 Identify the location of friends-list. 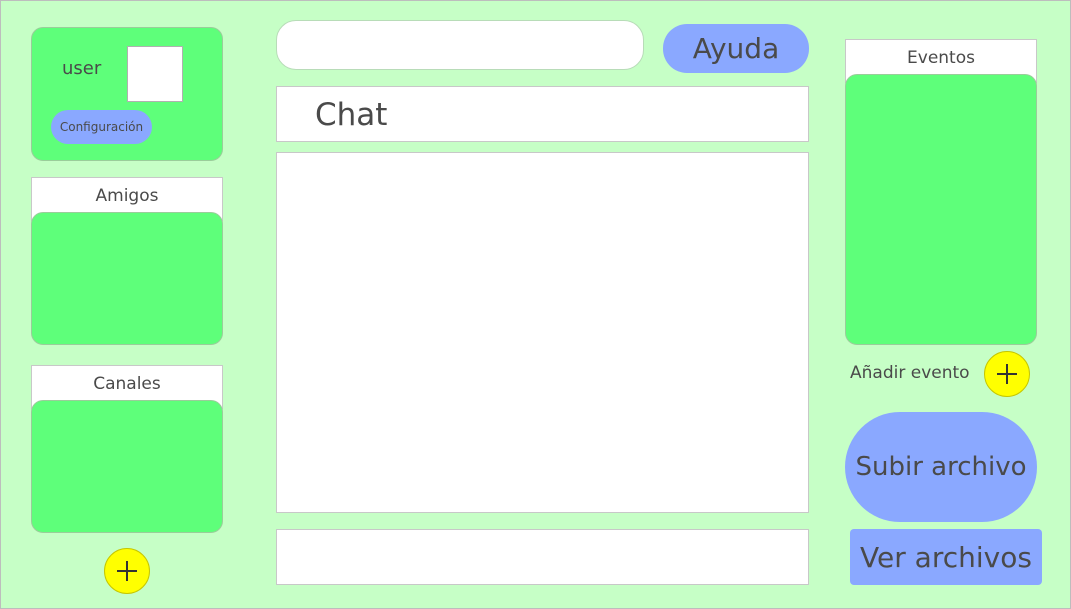
(127, 278).